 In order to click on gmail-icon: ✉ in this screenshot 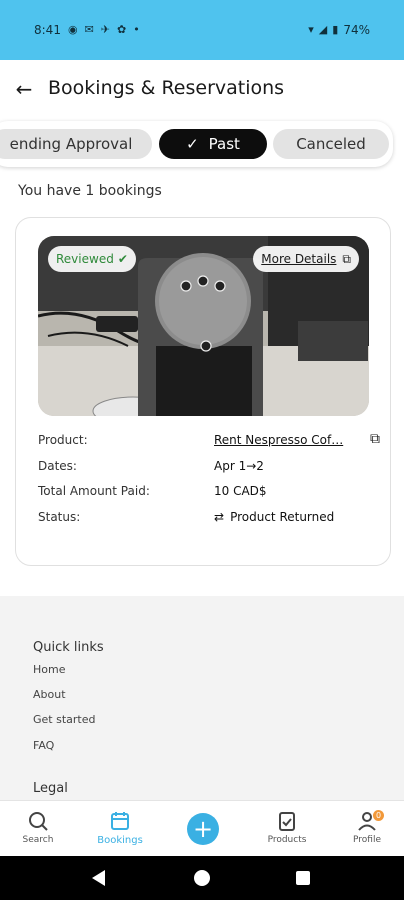, I will do `click(89, 29)`.